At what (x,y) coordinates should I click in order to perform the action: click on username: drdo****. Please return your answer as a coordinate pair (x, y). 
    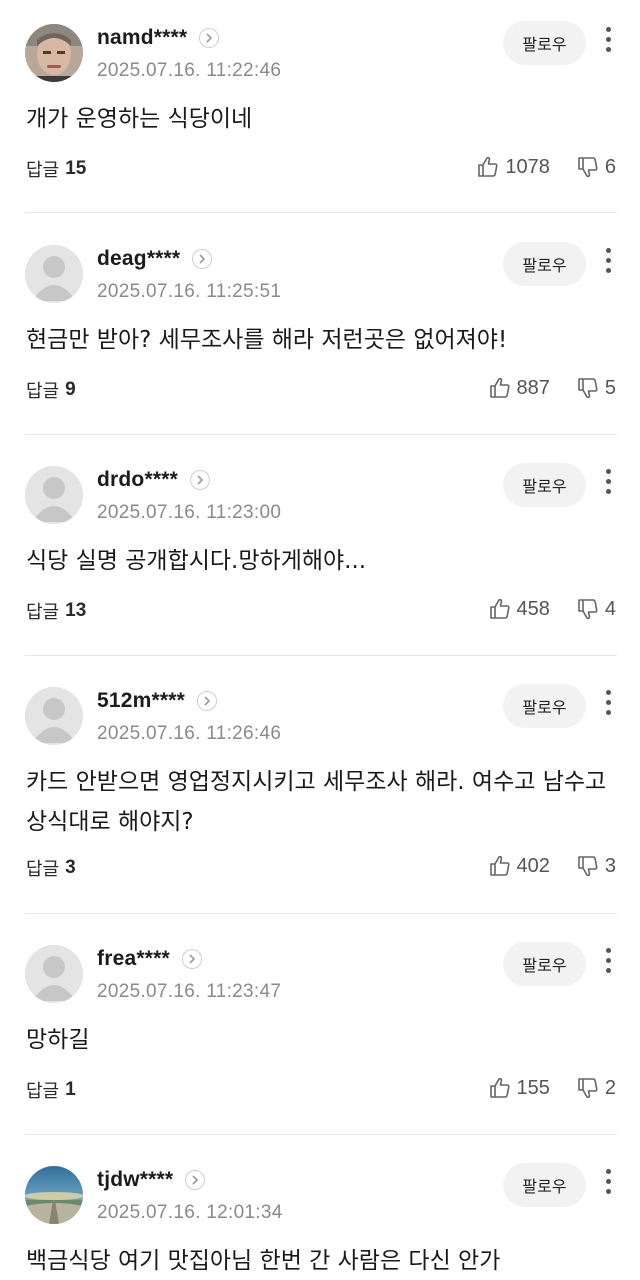
    Looking at the image, I should click on (137, 480).